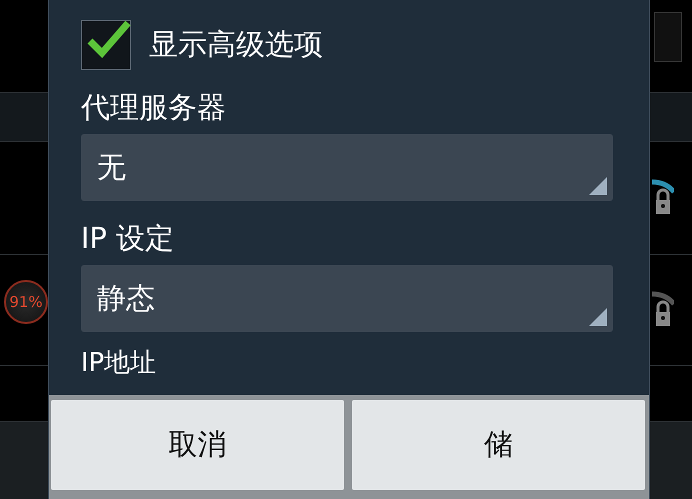 This screenshot has height=499, width=692. What do you see at coordinates (499, 445) in the screenshot?
I see `dialog-button: 储` at bounding box center [499, 445].